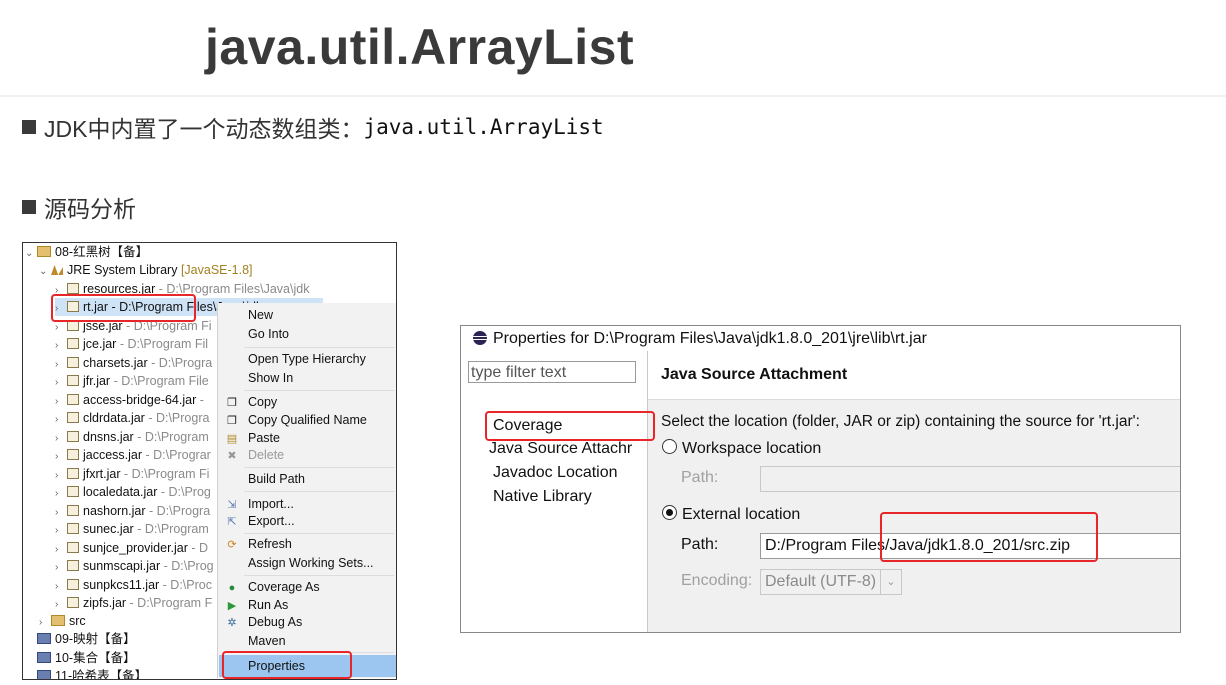  What do you see at coordinates (970, 479) in the screenshot?
I see `workspace-path-field` at bounding box center [970, 479].